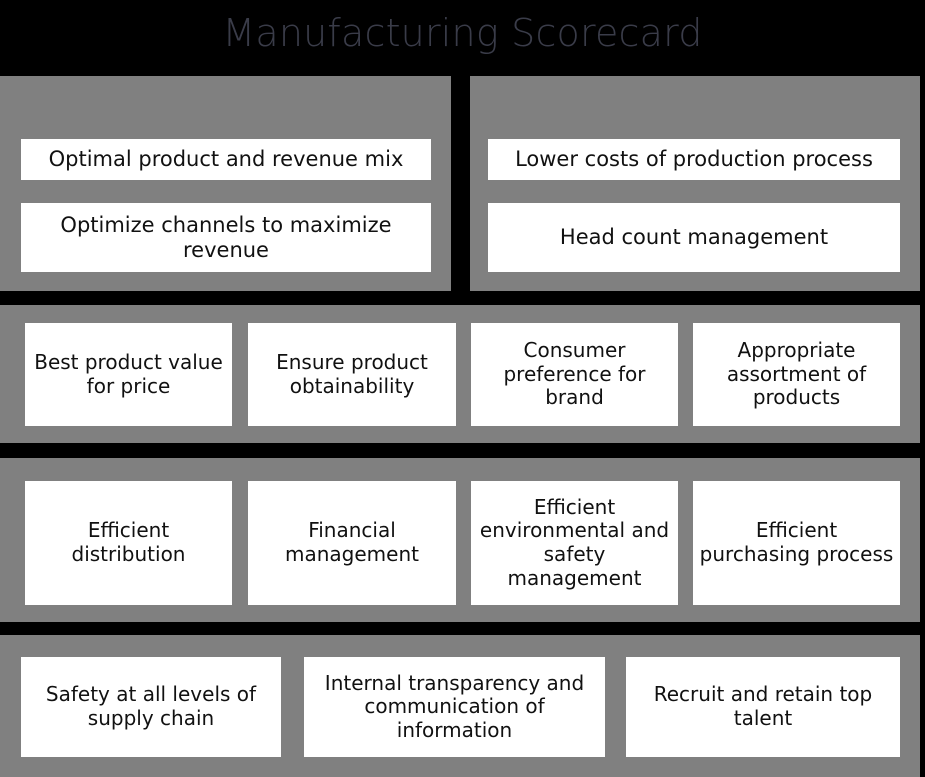  I want to click on card-efficient-purchasing-process: Efficient purchasing process, so click(796, 543).